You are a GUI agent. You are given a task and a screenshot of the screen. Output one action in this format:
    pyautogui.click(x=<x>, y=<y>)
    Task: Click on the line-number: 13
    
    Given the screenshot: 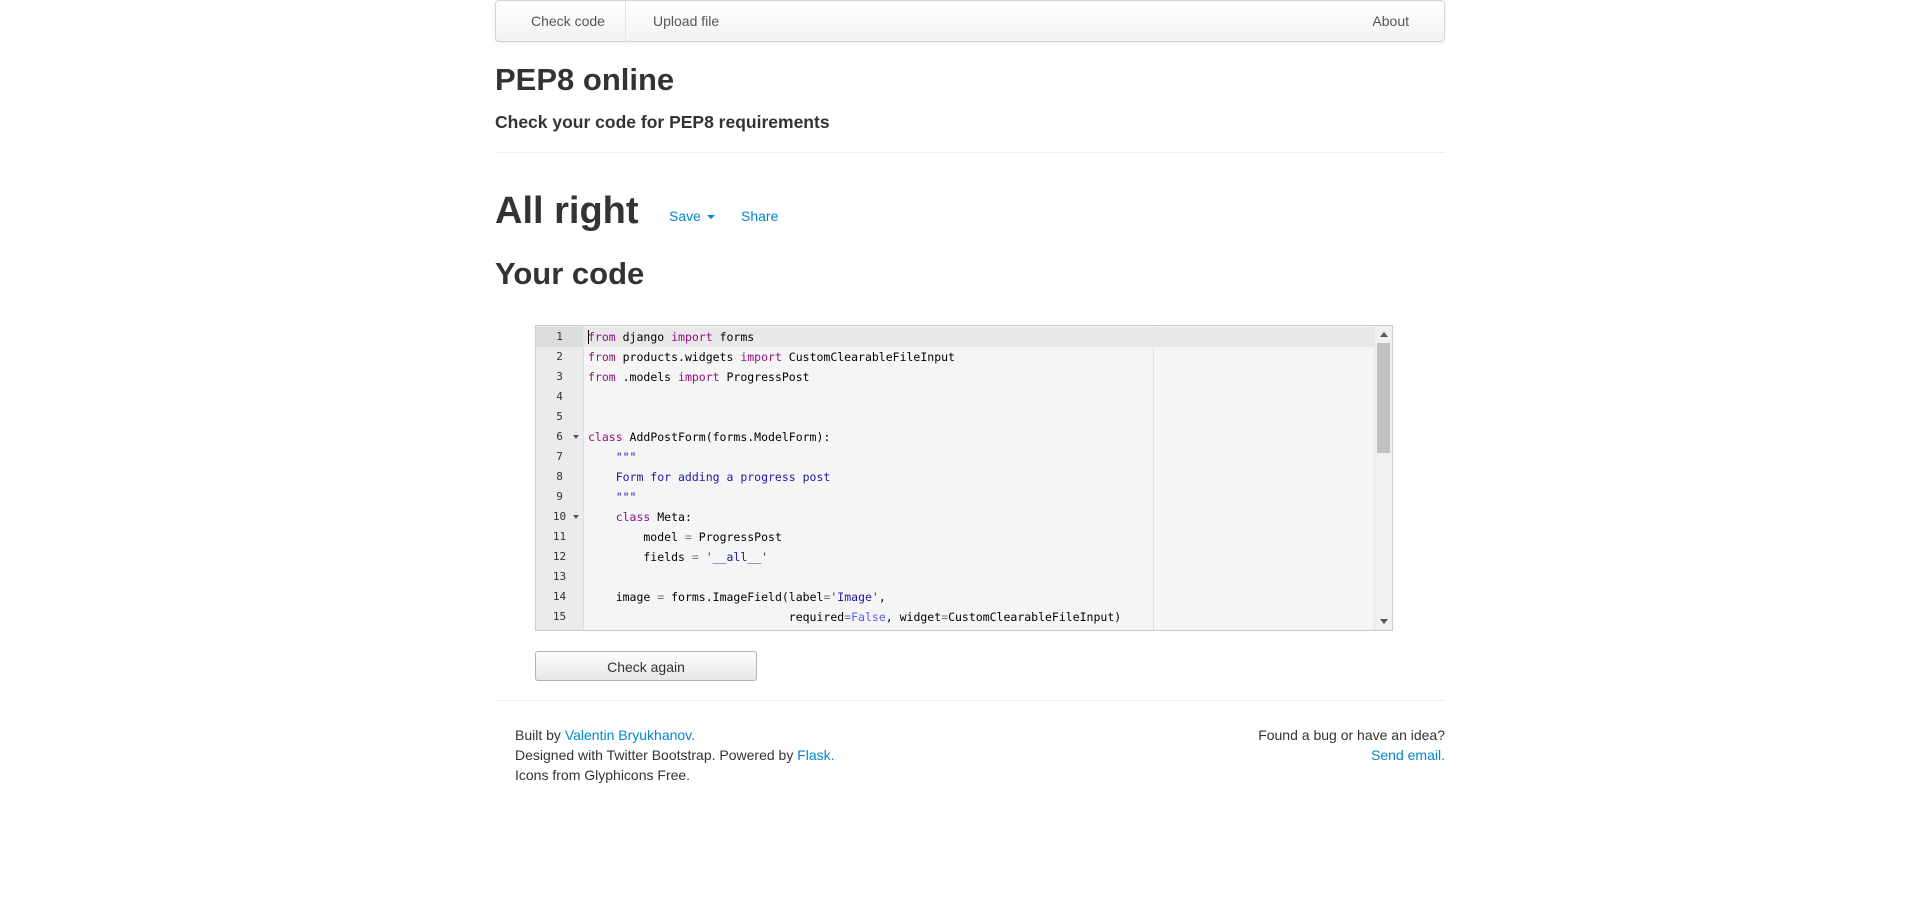 What is the action you would take?
    pyautogui.click(x=559, y=576)
    